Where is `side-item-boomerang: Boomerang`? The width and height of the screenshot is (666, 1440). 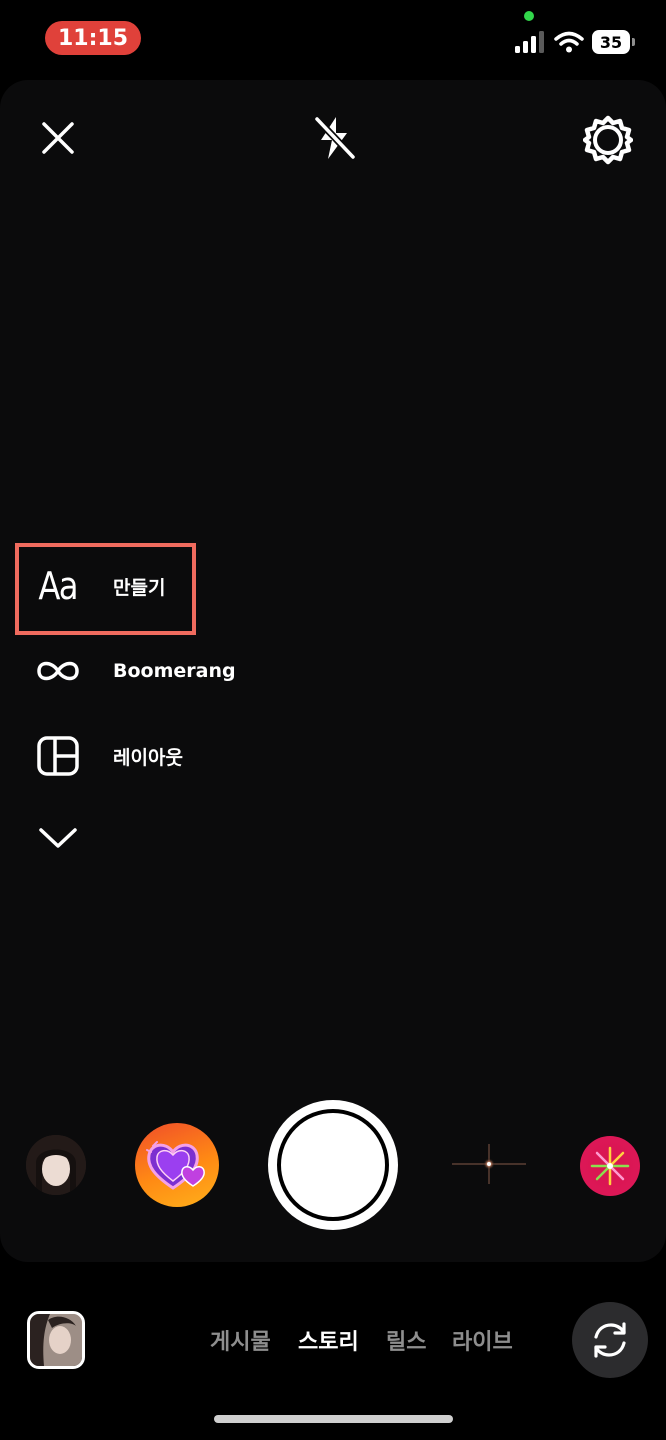
side-item-boomerang: Boomerang is located at coordinates (130, 671).